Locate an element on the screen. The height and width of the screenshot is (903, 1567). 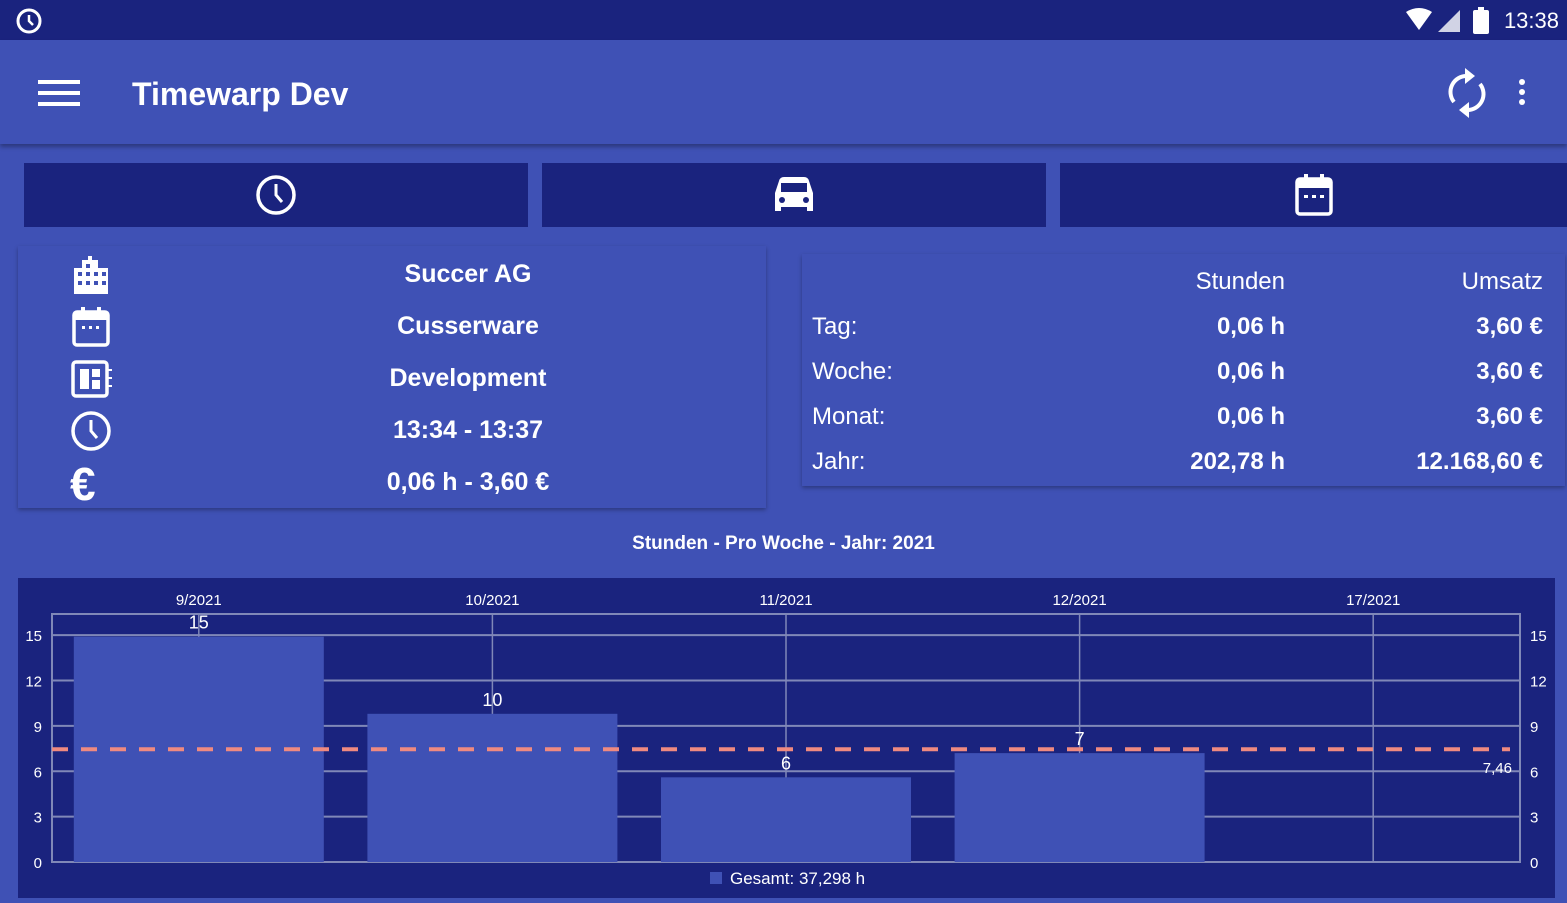
task-name: Development is located at coordinates (468, 378).